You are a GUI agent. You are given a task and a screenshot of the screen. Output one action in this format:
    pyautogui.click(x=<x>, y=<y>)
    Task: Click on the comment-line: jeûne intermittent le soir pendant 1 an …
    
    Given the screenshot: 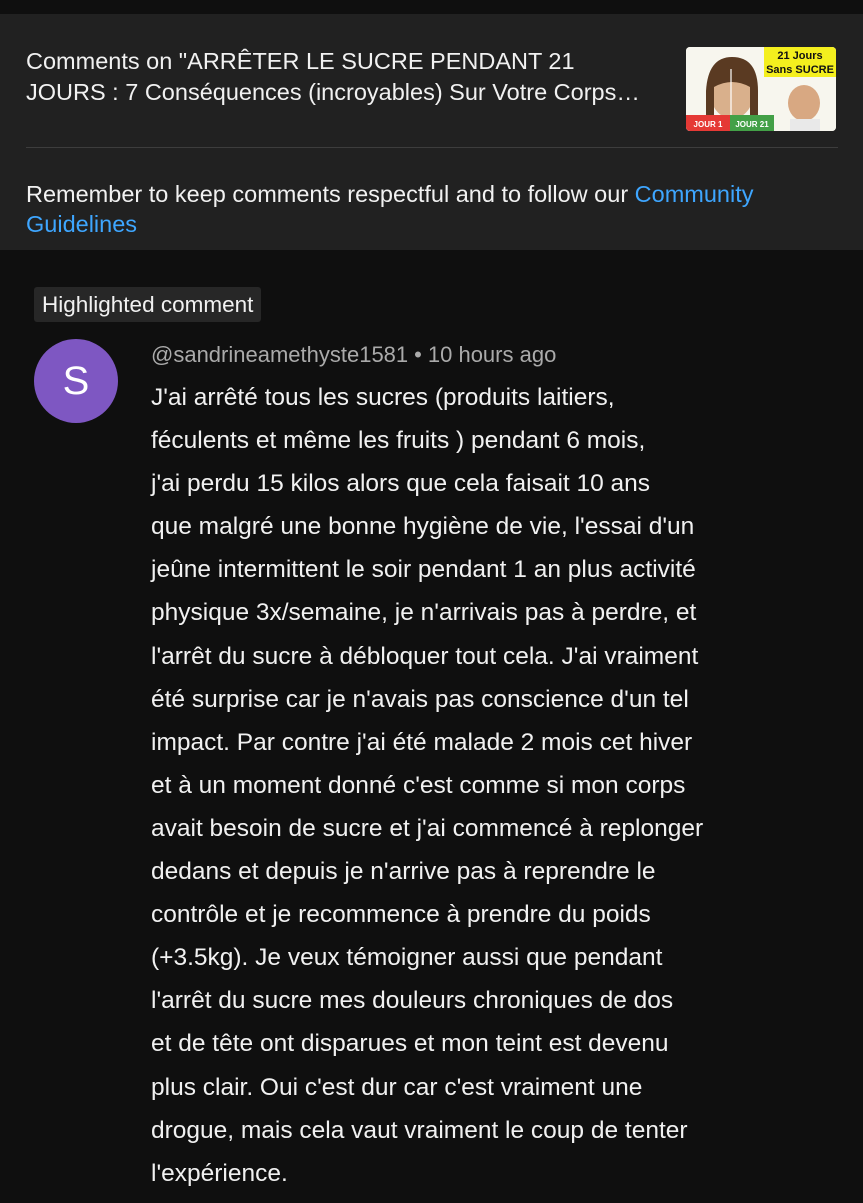 What is the action you would take?
    pyautogui.click(x=423, y=570)
    